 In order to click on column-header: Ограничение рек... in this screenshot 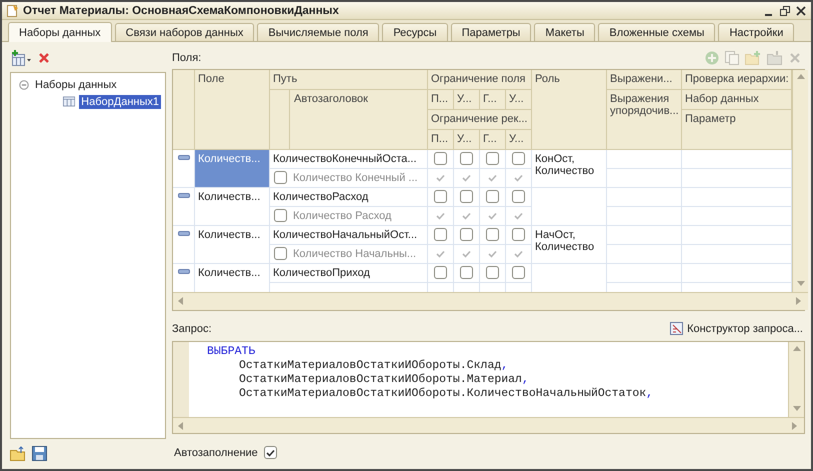, I will do `click(480, 120)`.